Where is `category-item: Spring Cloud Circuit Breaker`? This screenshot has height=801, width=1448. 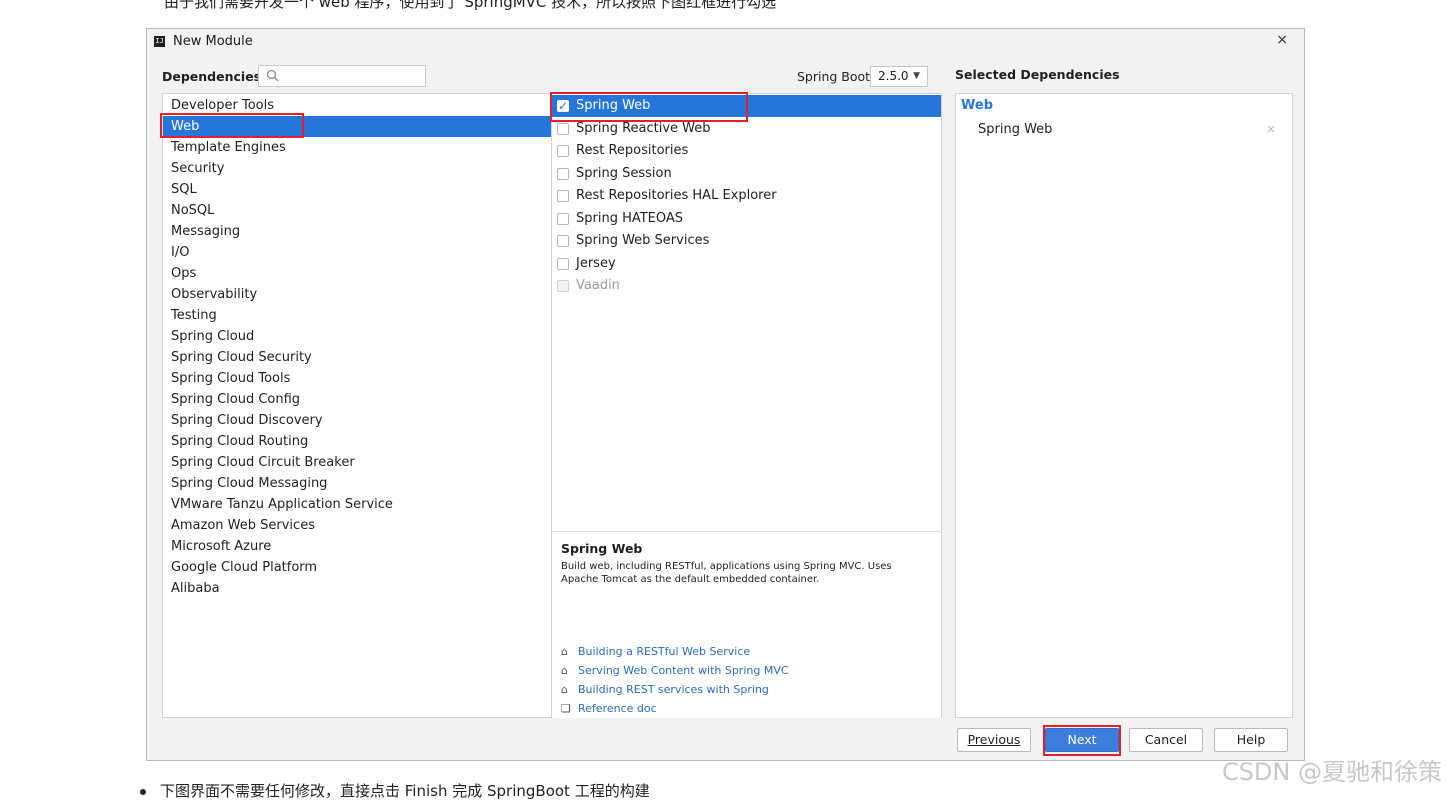 category-item: Spring Cloud Circuit Breaker is located at coordinates (357, 462).